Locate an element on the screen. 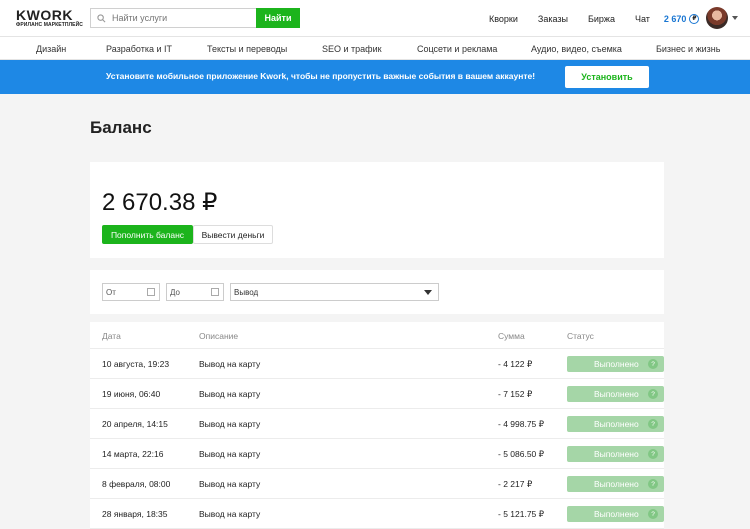 Image resolution: width=750 pixels, height=529 pixels. logo-subtitle: ФРИЛАНС МАРКЕТПЛЕЙС is located at coordinates (50, 24).